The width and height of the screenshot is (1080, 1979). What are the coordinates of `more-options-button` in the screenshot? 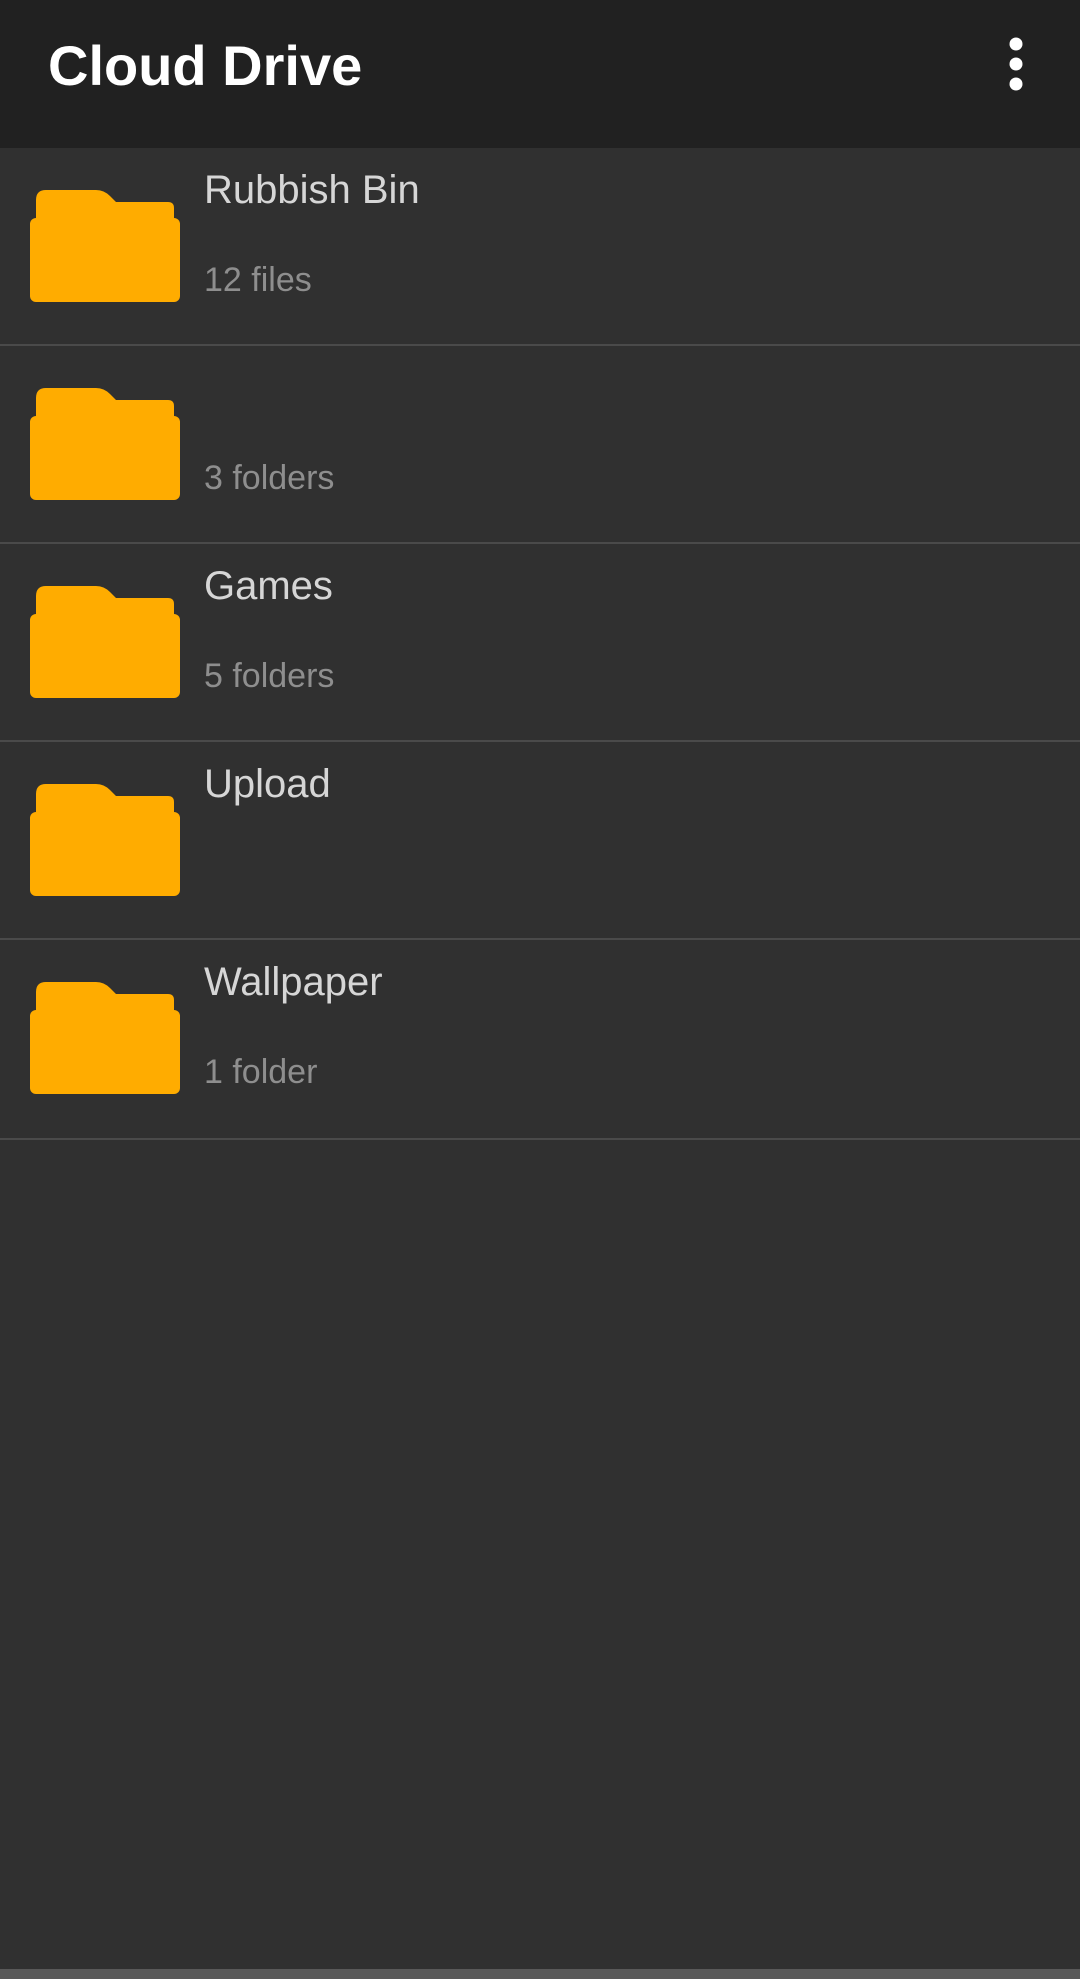 It's located at (1016, 64).